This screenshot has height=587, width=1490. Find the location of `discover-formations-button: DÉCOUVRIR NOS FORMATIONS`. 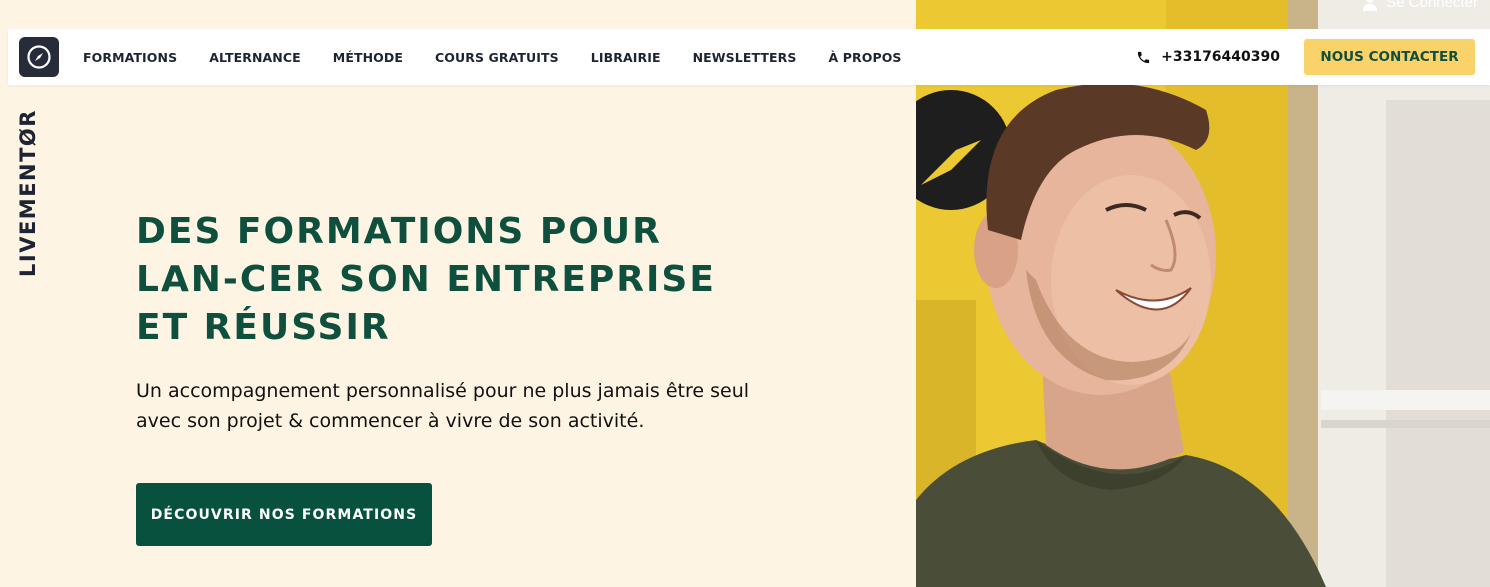

discover-formations-button: DÉCOUVRIR NOS FORMATIONS is located at coordinates (284, 514).